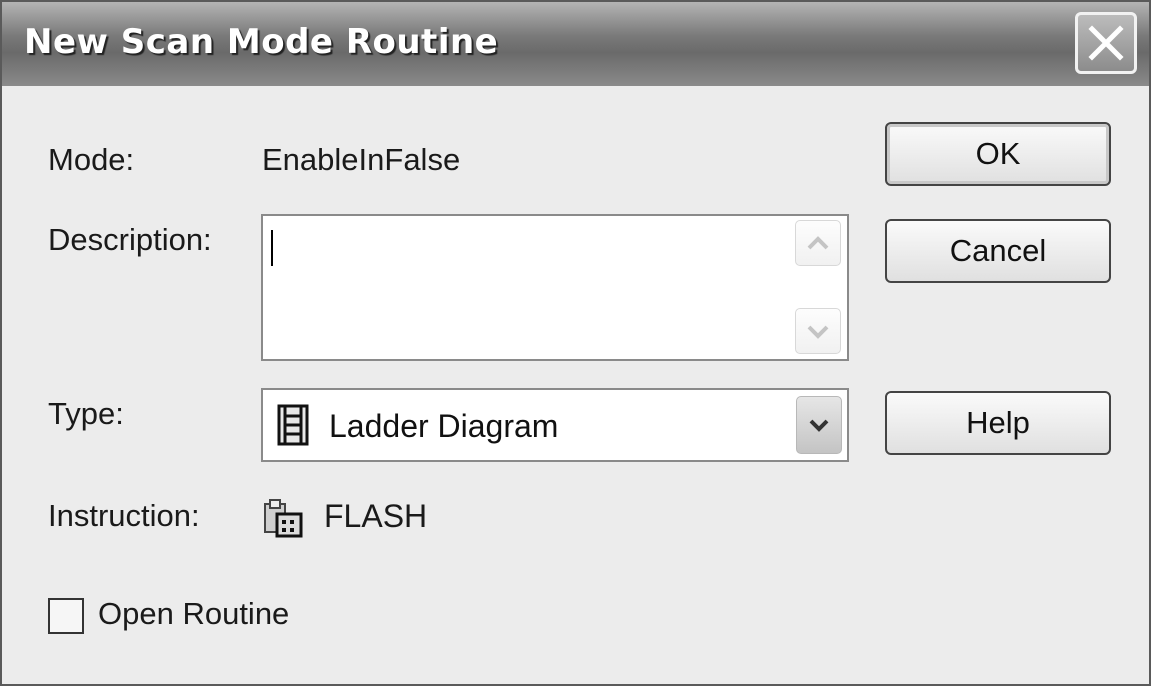 This screenshot has height=686, width=1151. Describe the element at coordinates (124, 515) in the screenshot. I see `instruction-label: Instruction:` at that location.